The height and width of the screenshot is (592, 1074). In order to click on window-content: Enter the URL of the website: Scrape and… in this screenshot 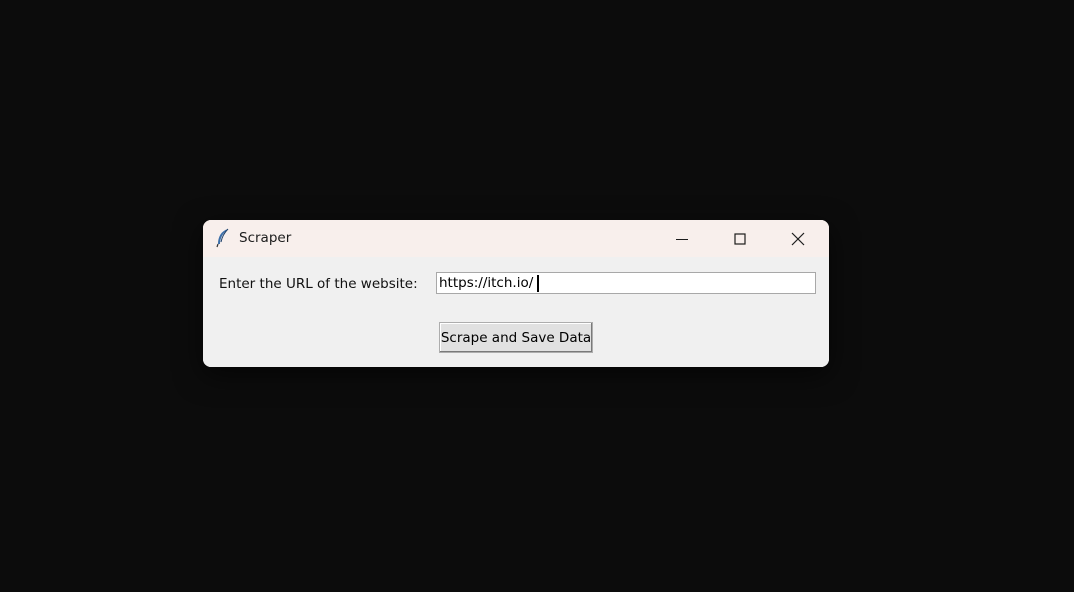, I will do `click(516, 312)`.